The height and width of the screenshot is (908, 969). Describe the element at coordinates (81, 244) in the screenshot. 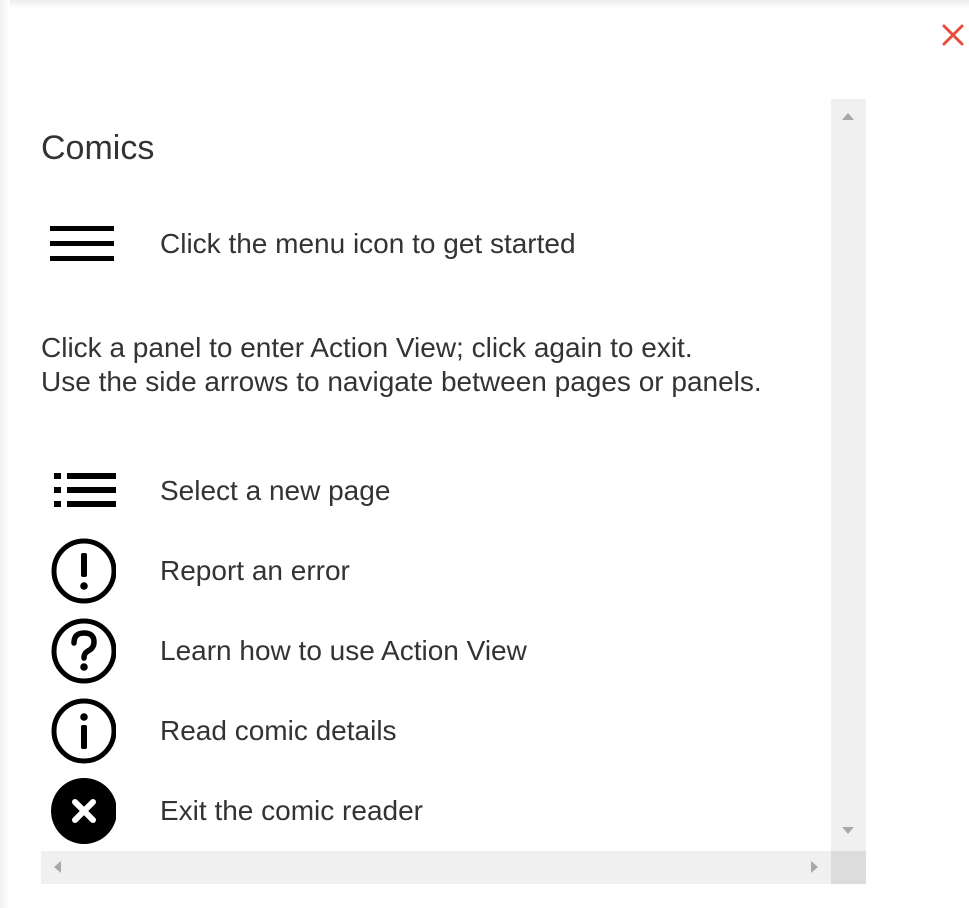

I see `hamburger-menu-icon` at that location.